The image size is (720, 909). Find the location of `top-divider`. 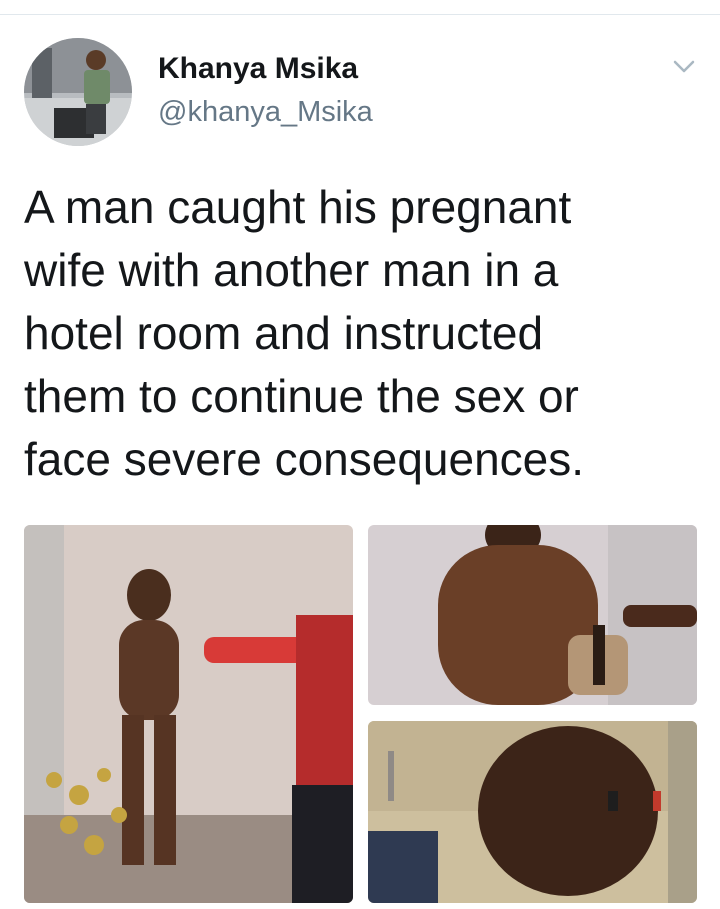

top-divider is located at coordinates (360, 7).